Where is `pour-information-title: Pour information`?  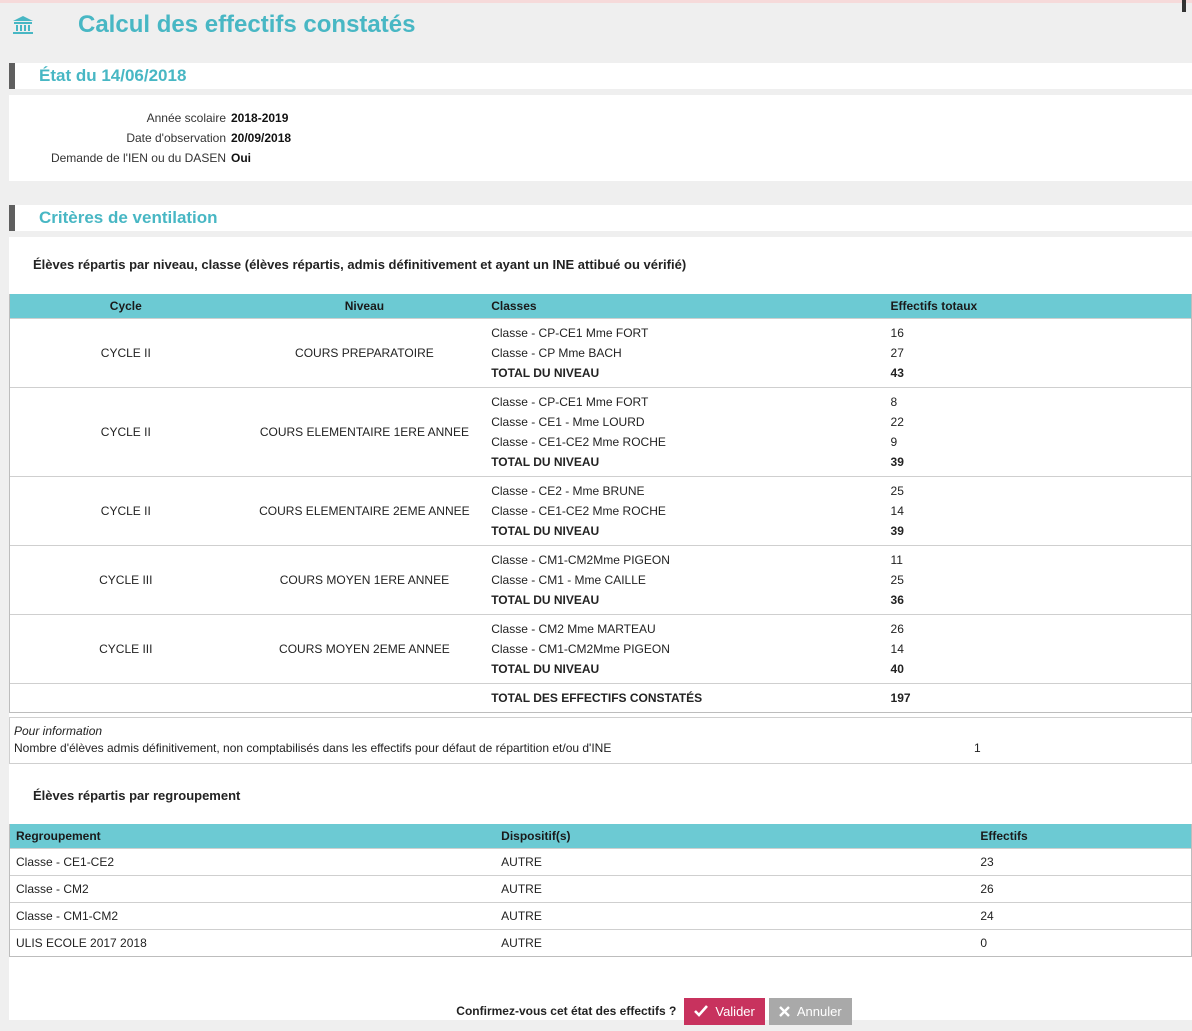
pour-information-title: Pour information is located at coordinates (58, 731).